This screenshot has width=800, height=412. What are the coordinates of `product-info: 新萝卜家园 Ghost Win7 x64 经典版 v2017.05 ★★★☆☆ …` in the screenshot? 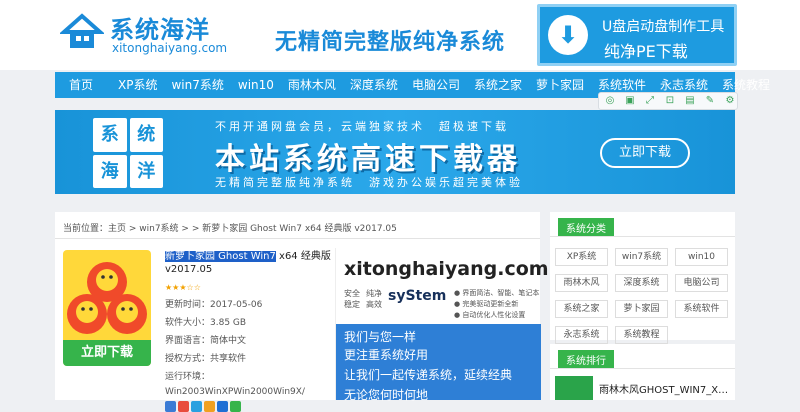 It's located at (250, 331).